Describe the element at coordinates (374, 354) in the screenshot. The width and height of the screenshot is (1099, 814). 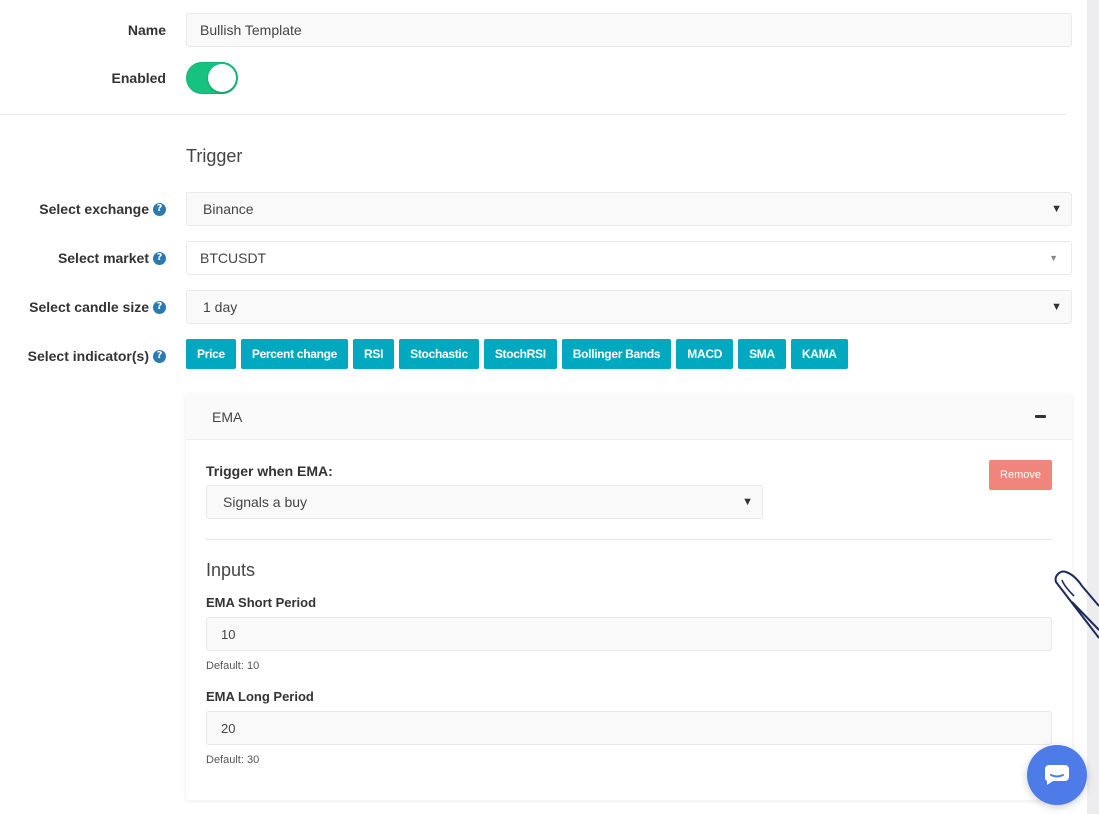
I see `indicator-chip-rsi: RSI` at that location.